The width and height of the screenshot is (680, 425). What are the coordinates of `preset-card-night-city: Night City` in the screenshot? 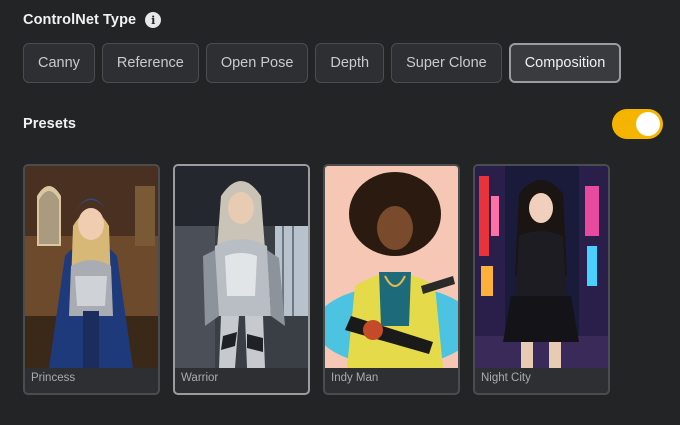 It's located at (541, 279).